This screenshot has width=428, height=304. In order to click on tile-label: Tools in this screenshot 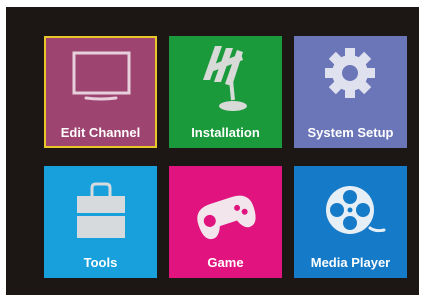, I will do `click(100, 262)`.